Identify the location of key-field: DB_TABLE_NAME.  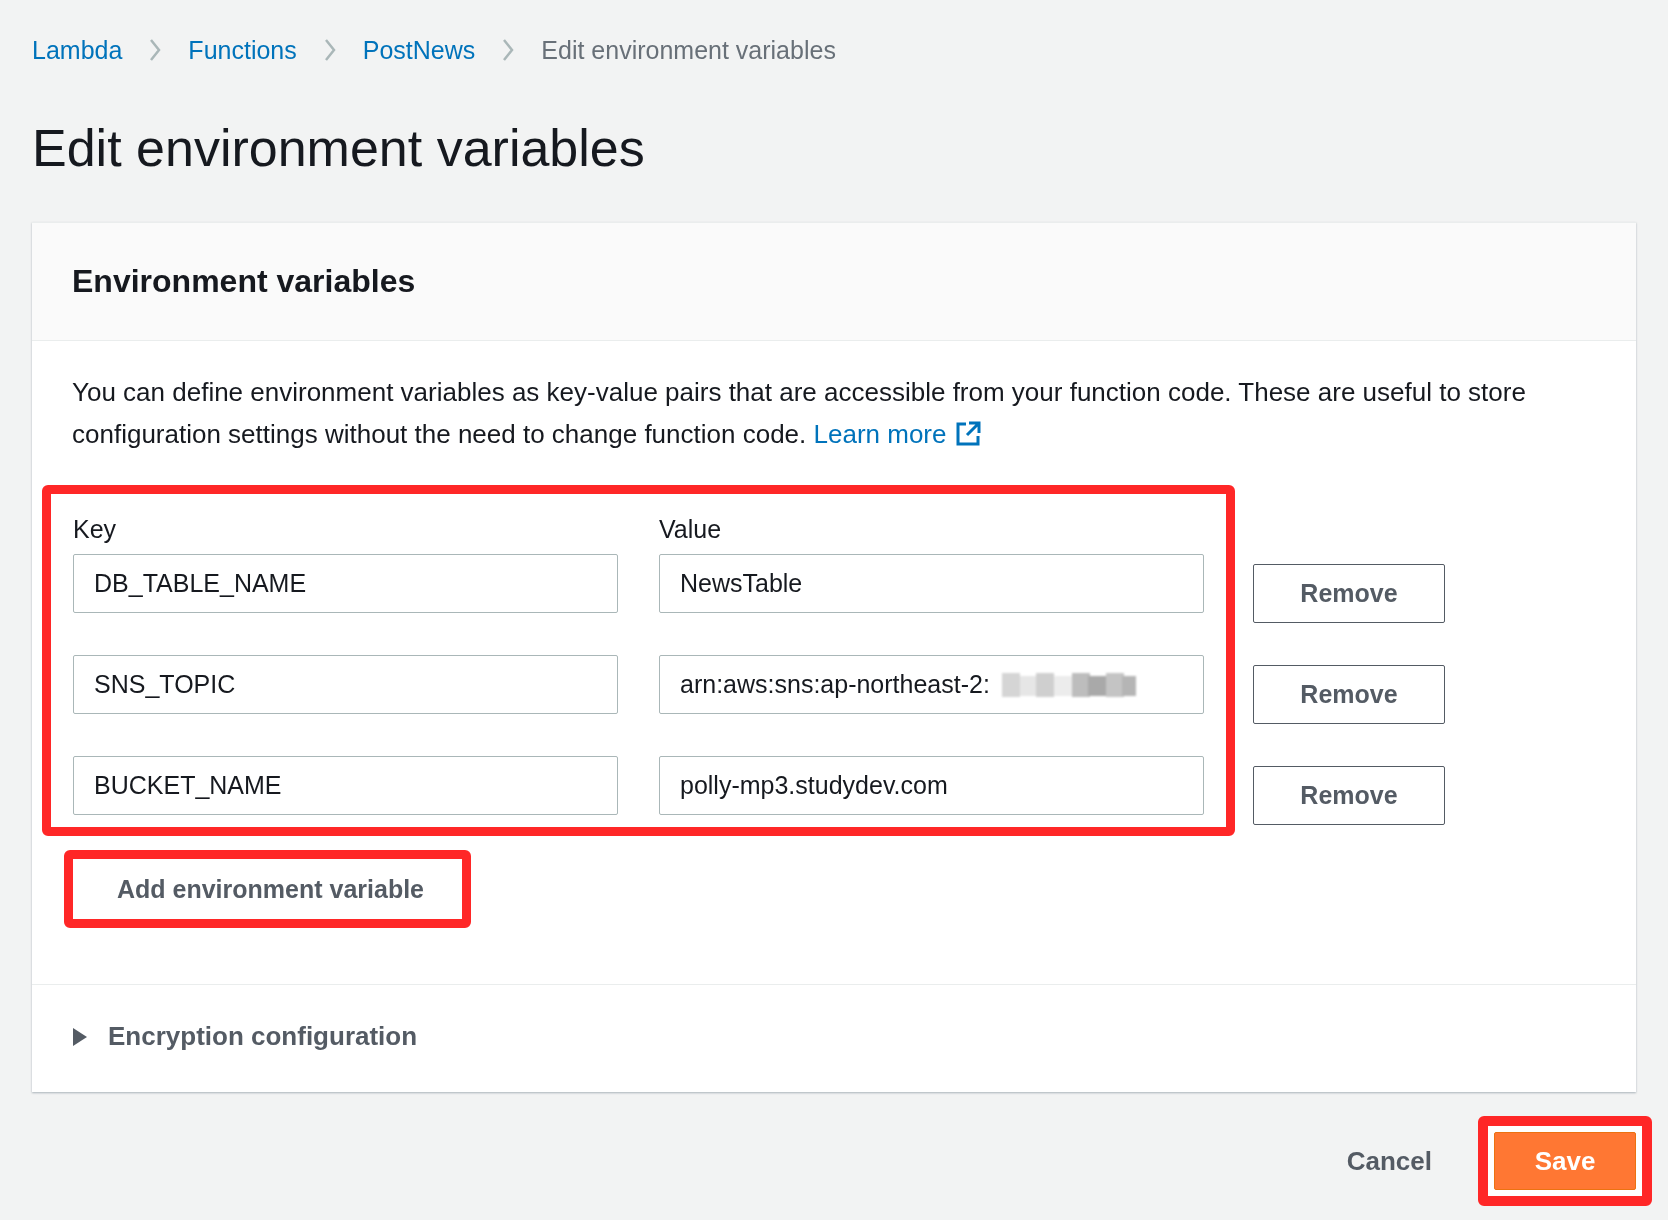
(345, 583).